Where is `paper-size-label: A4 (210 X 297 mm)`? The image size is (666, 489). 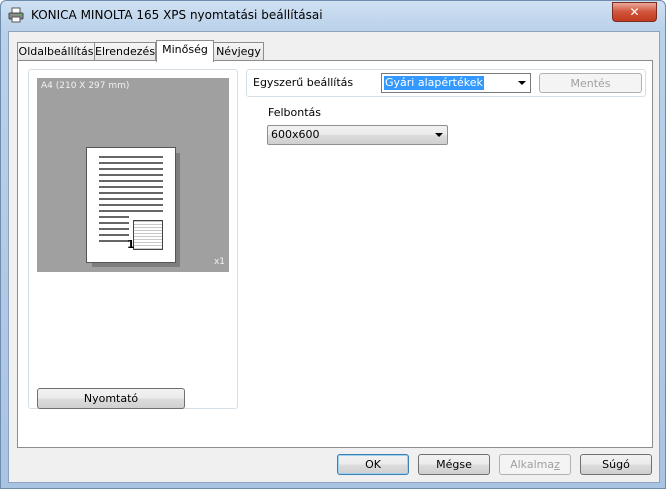 paper-size-label: A4 (210 X 297 mm) is located at coordinates (85, 86).